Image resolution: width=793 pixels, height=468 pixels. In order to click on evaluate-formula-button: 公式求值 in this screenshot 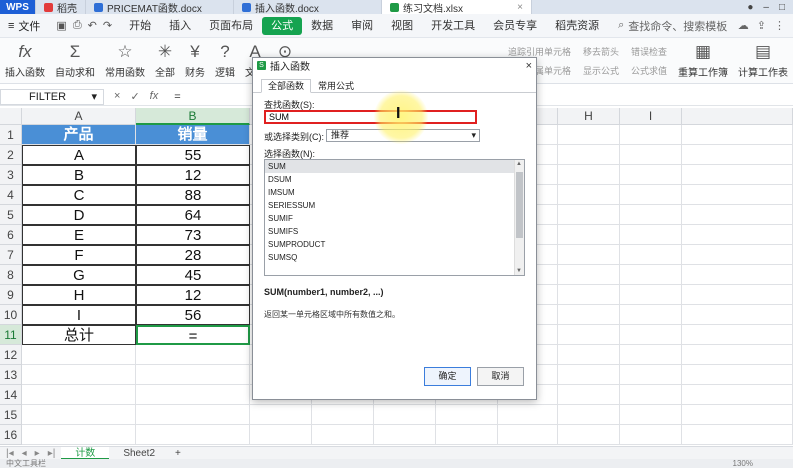, I will do `click(649, 70)`.